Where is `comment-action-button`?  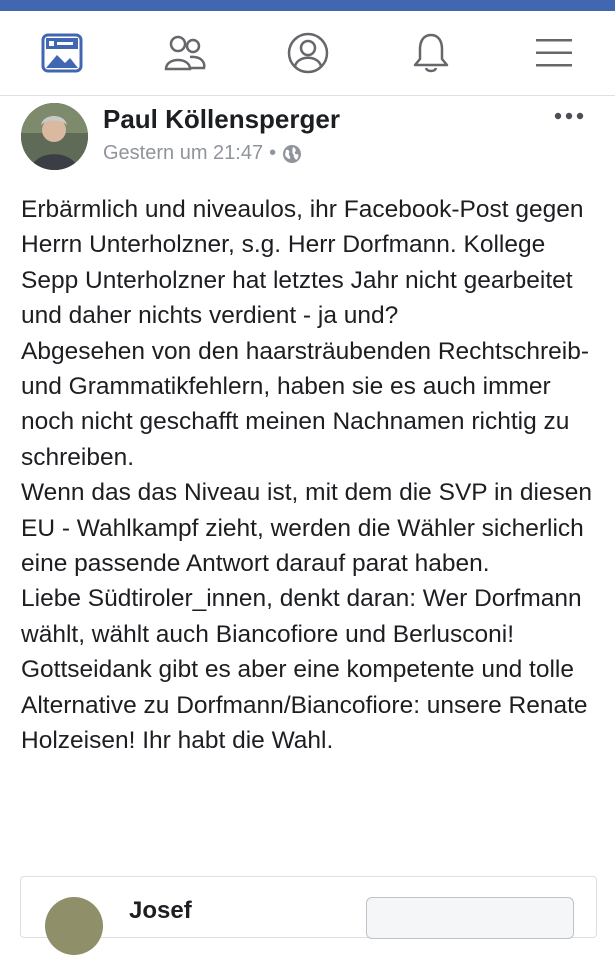
comment-action-button is located at coordinates (470, 918).